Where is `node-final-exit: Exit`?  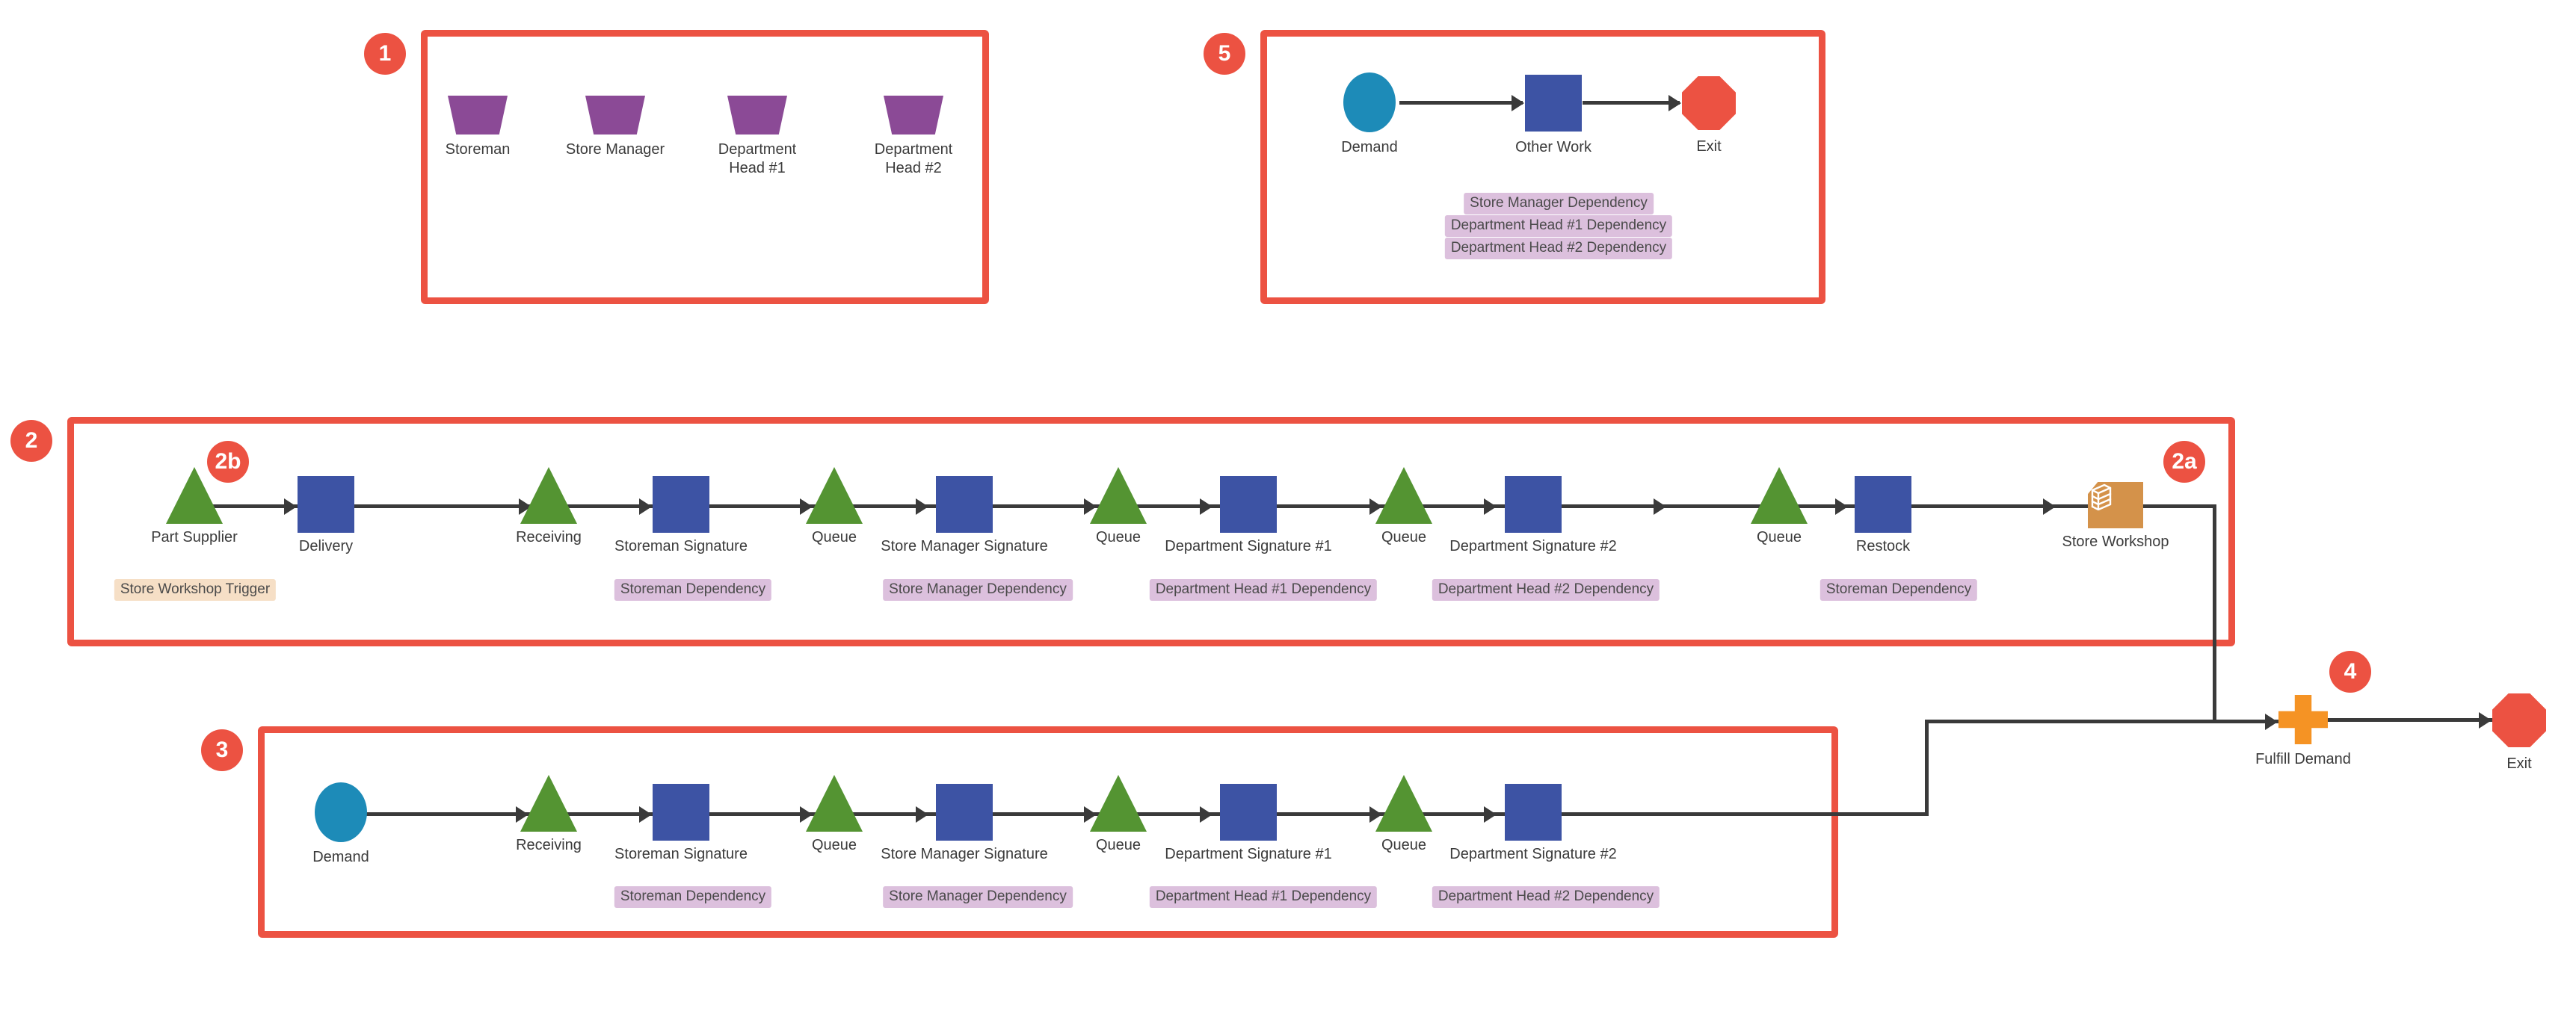 node-final-exit: Exit is located at coordinates (2519, 732).